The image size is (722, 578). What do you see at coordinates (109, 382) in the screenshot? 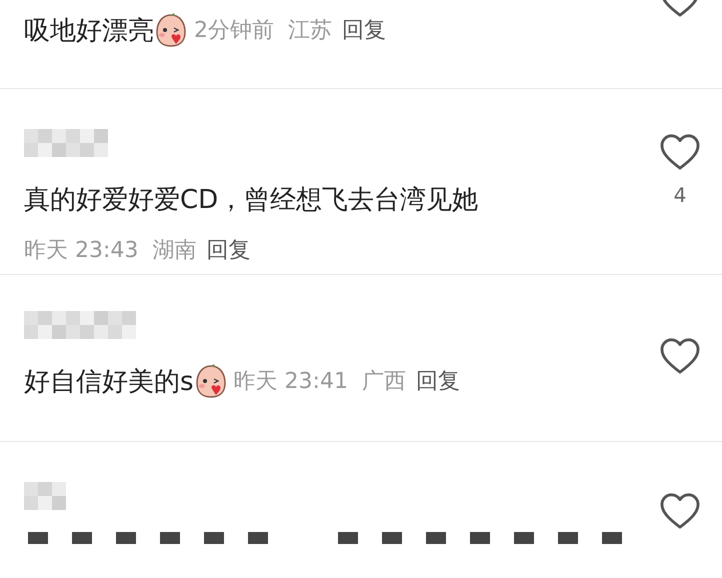
I see `comment-text: 好自信好美的s` at bounding box center [109, 382].